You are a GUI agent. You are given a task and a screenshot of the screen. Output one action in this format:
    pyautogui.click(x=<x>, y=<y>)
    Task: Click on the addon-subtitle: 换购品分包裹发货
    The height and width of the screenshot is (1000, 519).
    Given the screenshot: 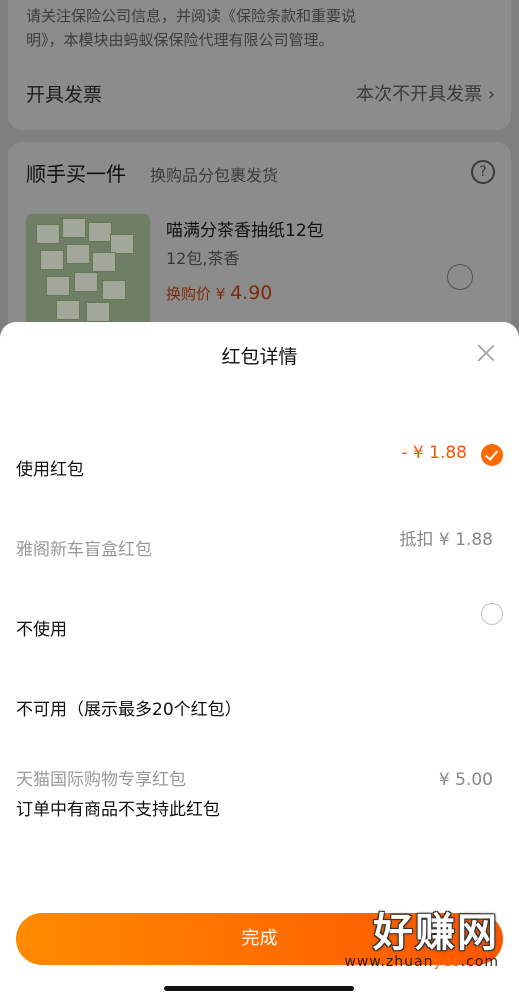 What is the action you would take?
    pyautogui.click(x=214, y=175)
    